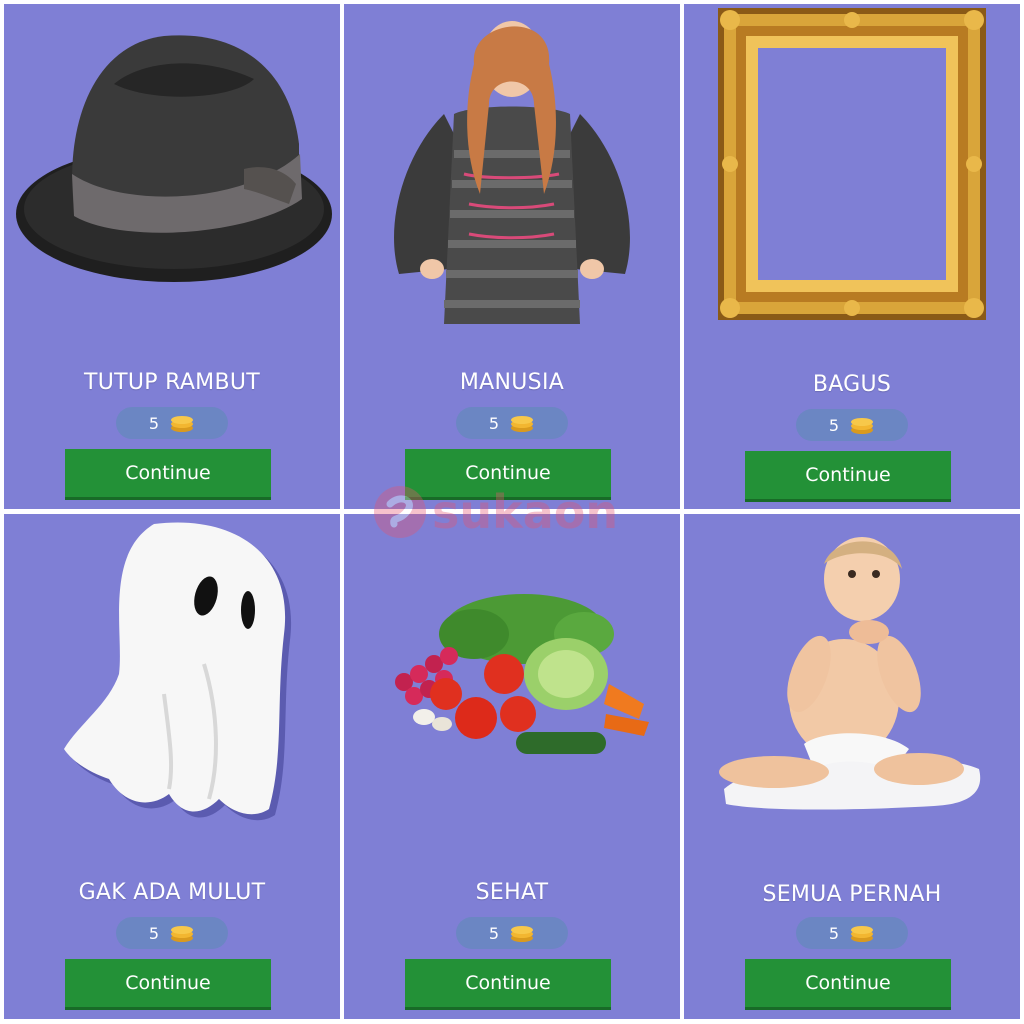 Image resolution: width=1024 pixels, height=1024 pixels. What do you see at coordinates (172, 684) in the screenshot?
I see `ghost-icon` at bounding box center [172, 684].